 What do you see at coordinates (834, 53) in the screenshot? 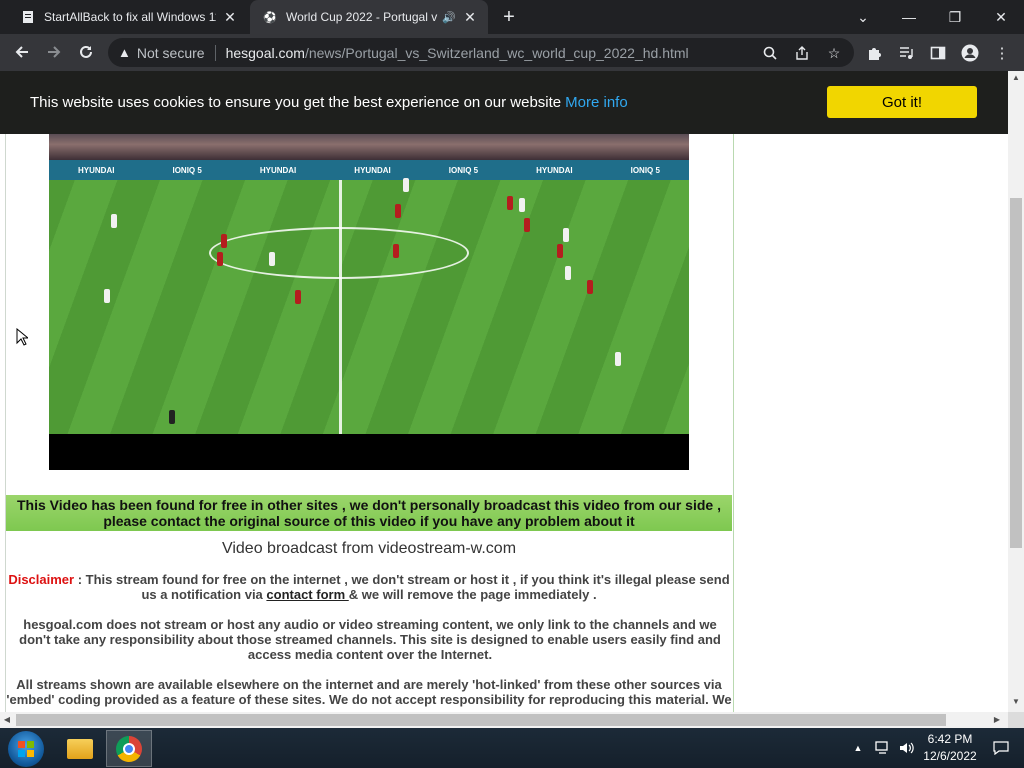
I see `star-icon: ☆` at bounding box center [834, 53].